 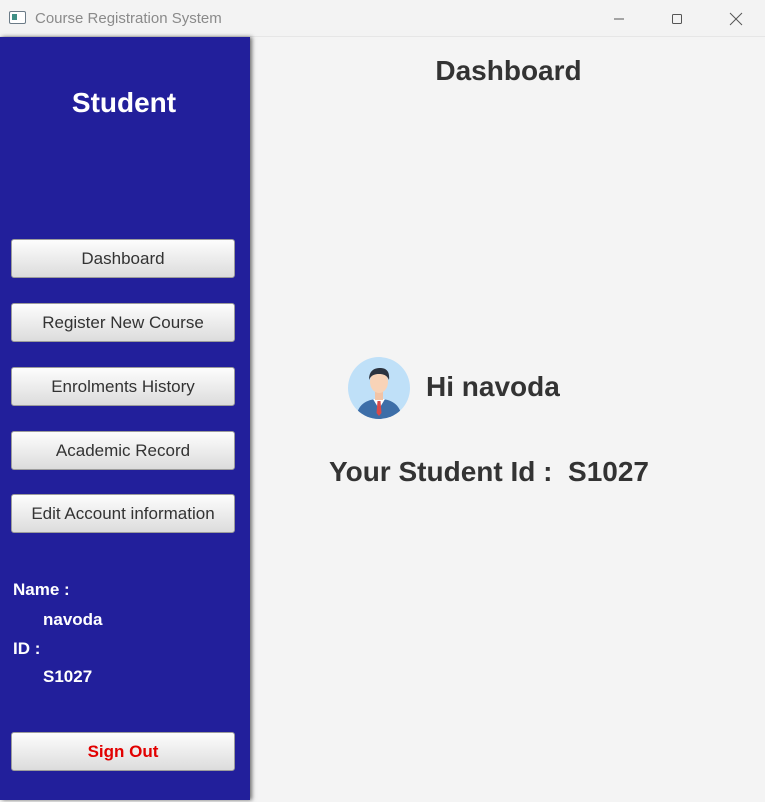 I want to click on maximize-icon, so click(x=677, y=18).